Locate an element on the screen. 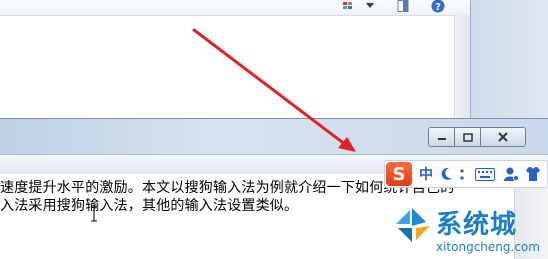 This screenshot has width=548, height=259. minimize-button is located at coordinates (442, 137).